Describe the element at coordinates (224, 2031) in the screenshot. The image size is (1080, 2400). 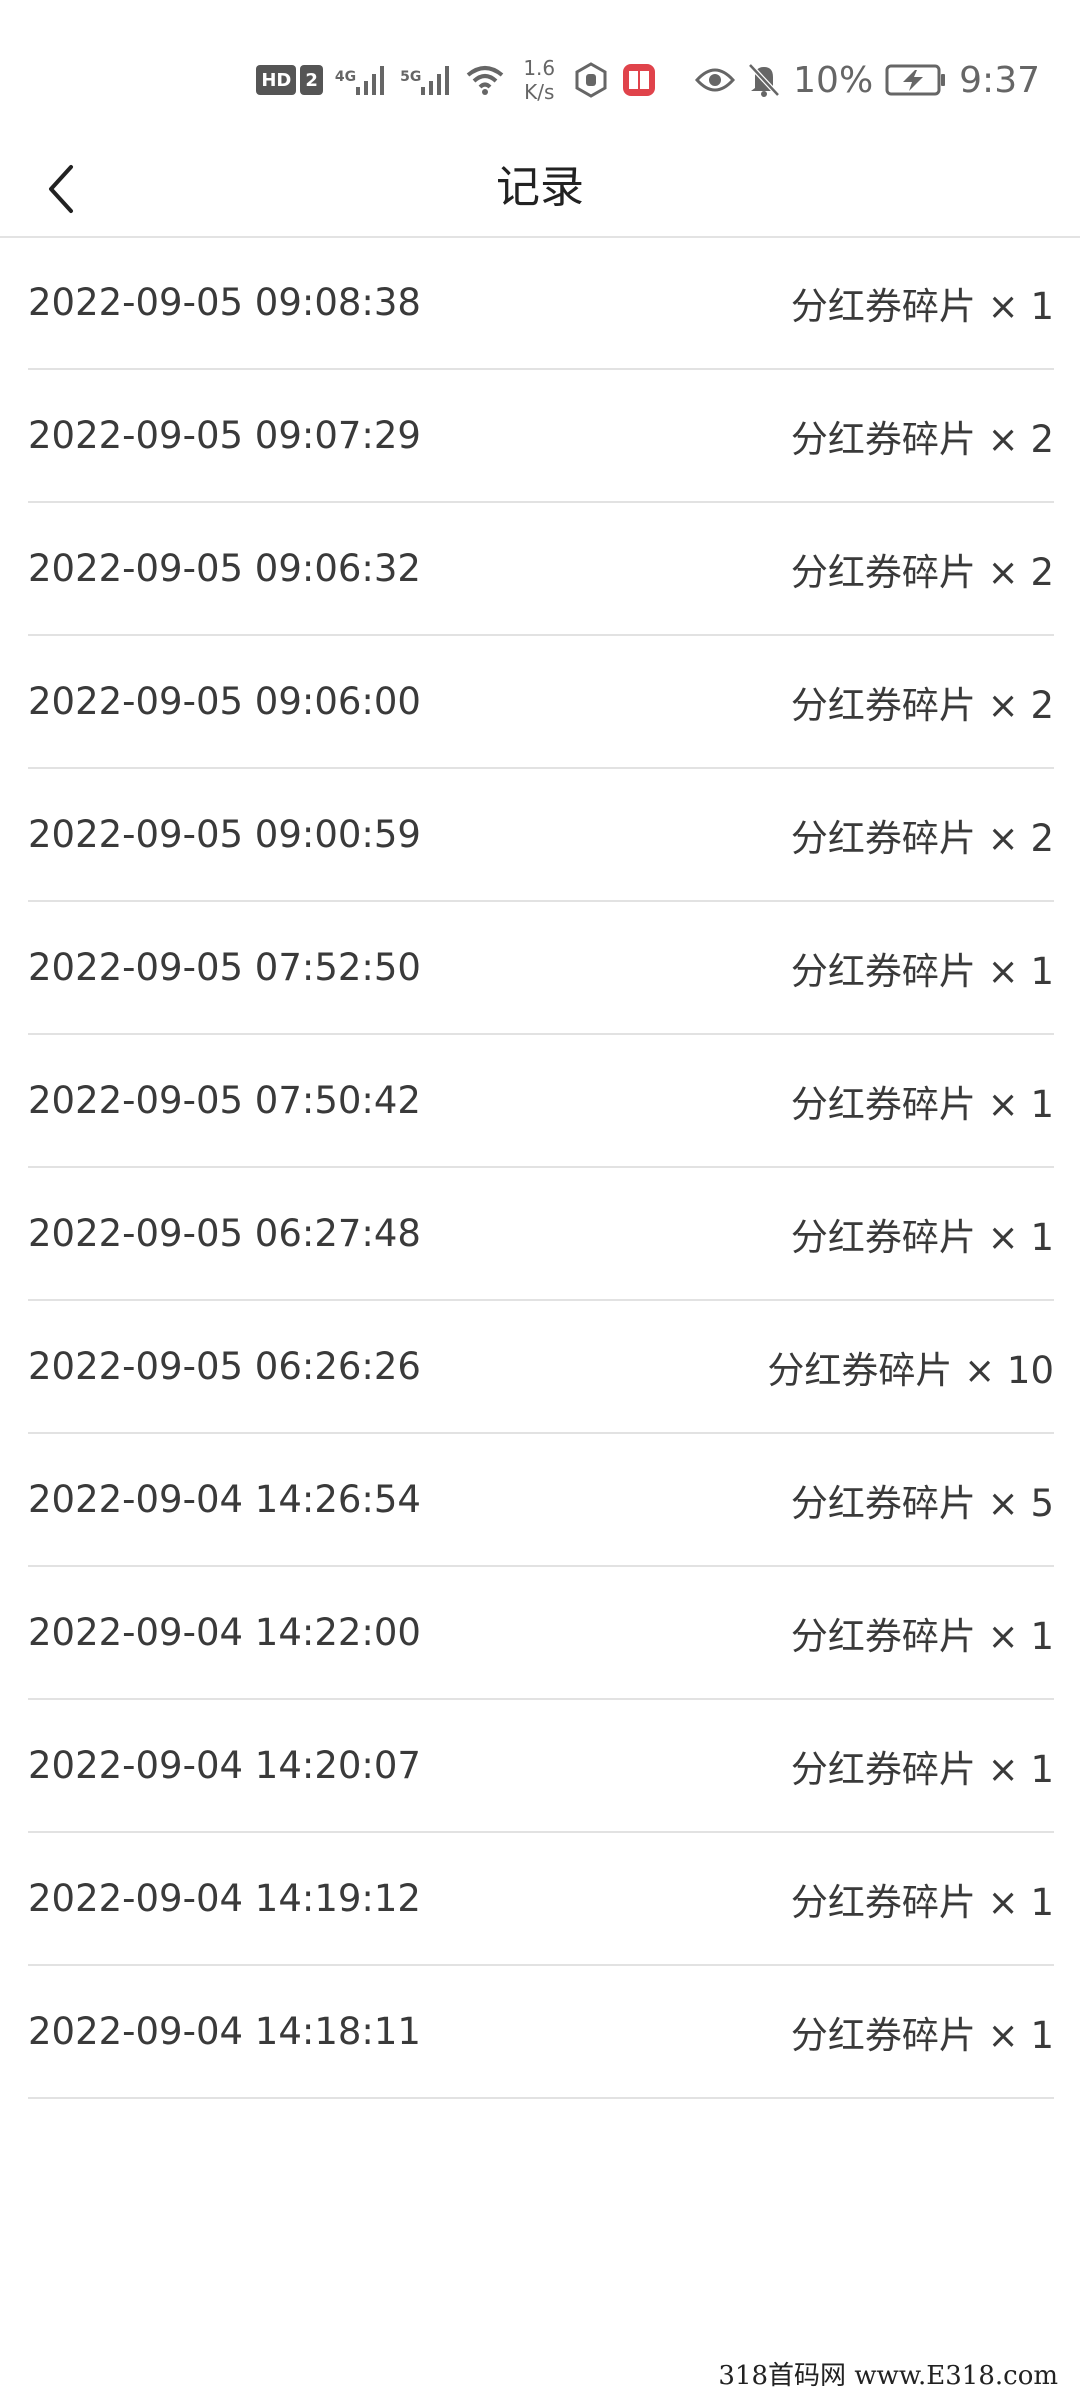
I see `record-time: 2022-09-04 14:18:11` at that location.